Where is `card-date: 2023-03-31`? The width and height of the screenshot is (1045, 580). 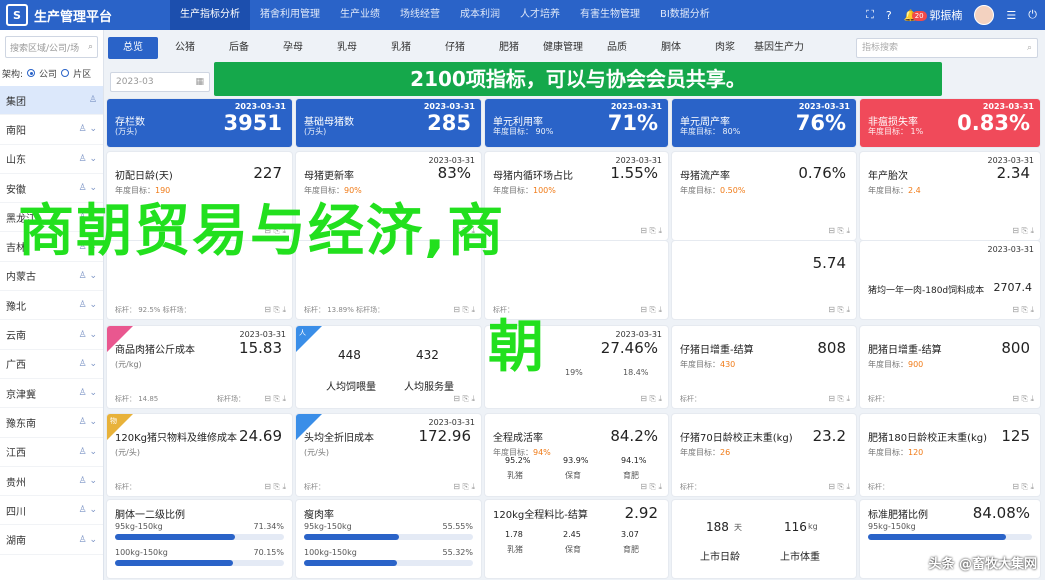
card-date: 2023-03-31 is located at coordinates (1011, 249).